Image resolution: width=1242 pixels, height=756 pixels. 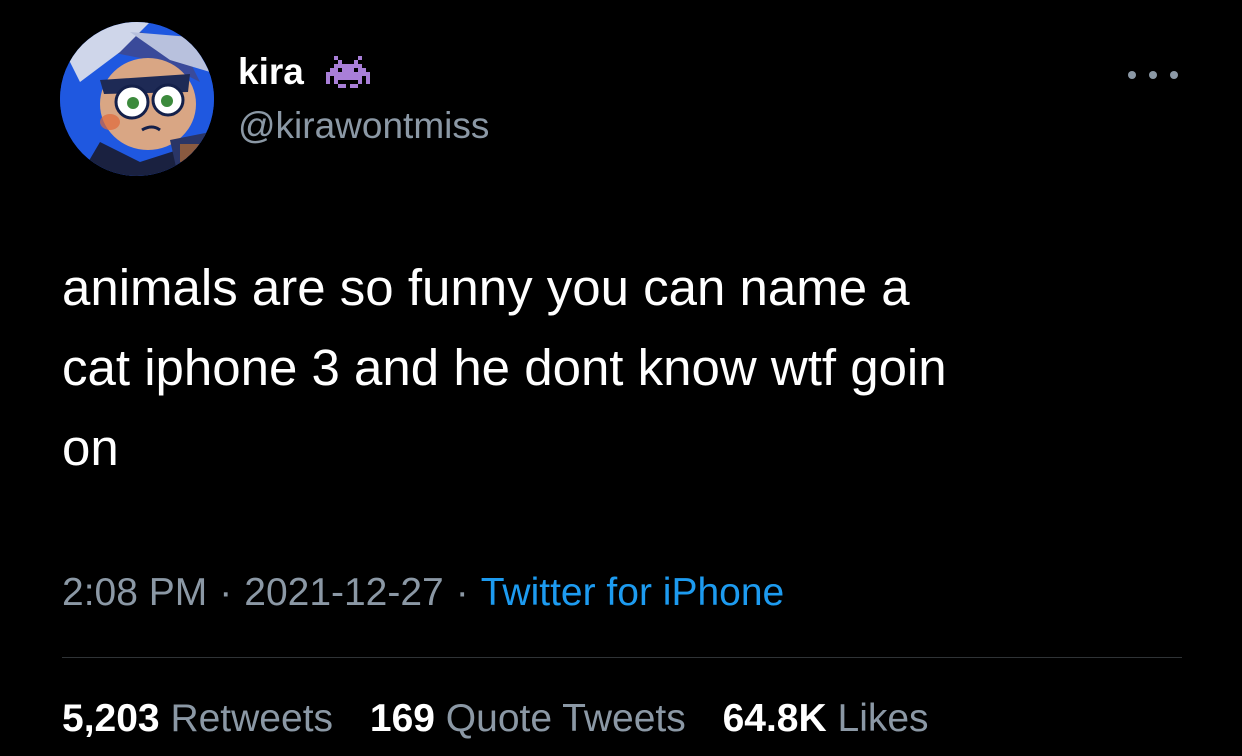 I want to click on divider, so click(x=622, y=657).